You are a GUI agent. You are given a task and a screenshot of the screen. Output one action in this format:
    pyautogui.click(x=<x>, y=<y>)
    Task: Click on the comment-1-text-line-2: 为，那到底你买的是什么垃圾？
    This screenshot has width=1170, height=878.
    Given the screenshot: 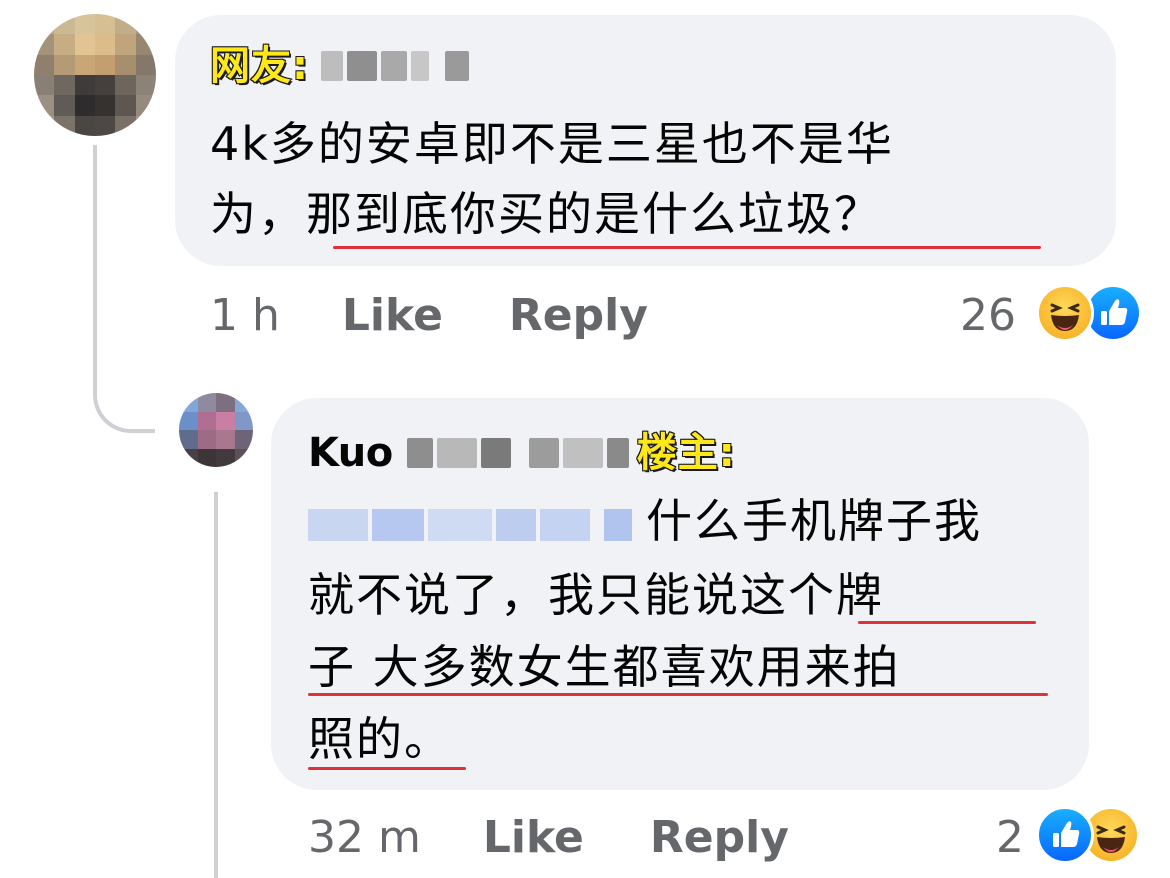 What is the action you would take?
    pyautogui.click(x=546, y=214)
    